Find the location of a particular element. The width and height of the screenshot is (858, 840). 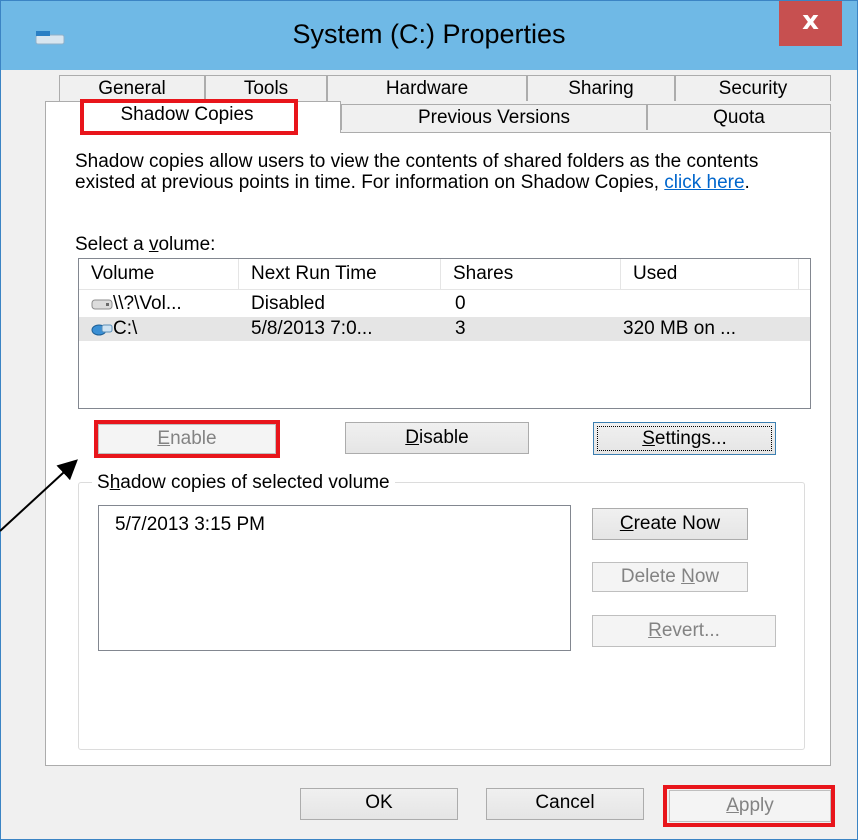

annotation-arrow is located at coordinates (39, 495).